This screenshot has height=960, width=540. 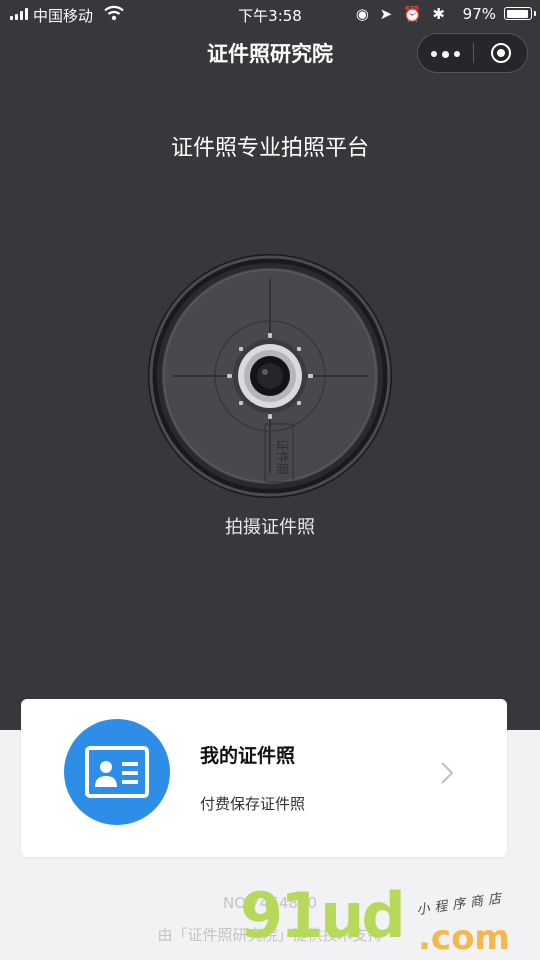 What do you see at coordinates (461, 904) in the screenshot?
I see `watermark-tag: 小程序商店` at bounding box center [461, 904].